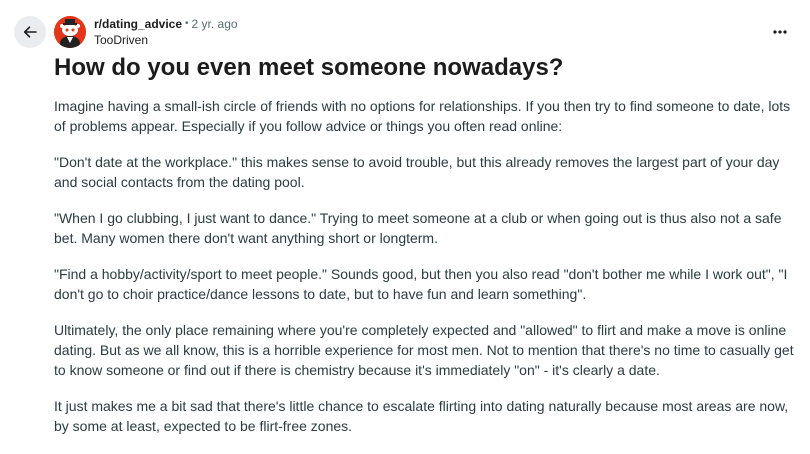 This screenshot has width=810, height=454. I want to click on arrow-left-icon, so click(30, 32).